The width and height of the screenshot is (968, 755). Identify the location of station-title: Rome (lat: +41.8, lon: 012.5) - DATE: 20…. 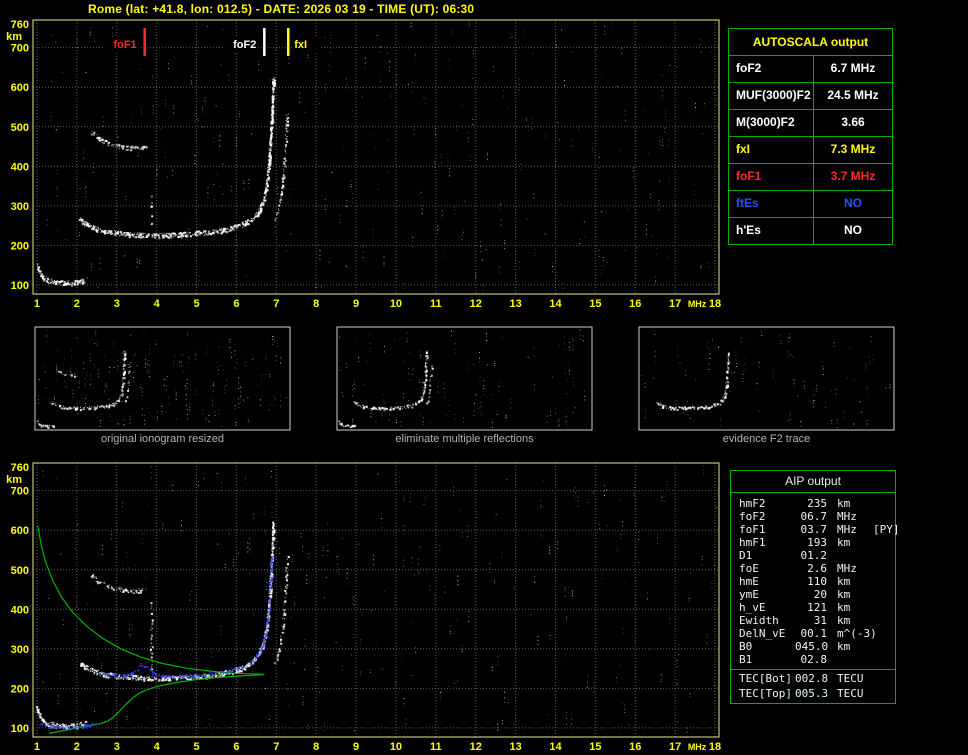
(281, 9).